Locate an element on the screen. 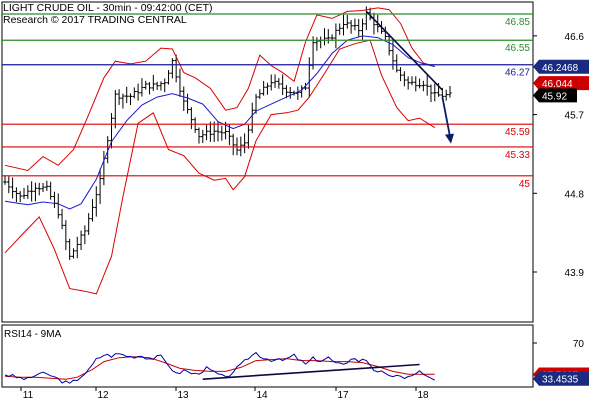  price-y-tick-label: 43.9 is located at coordinates (575, 273).